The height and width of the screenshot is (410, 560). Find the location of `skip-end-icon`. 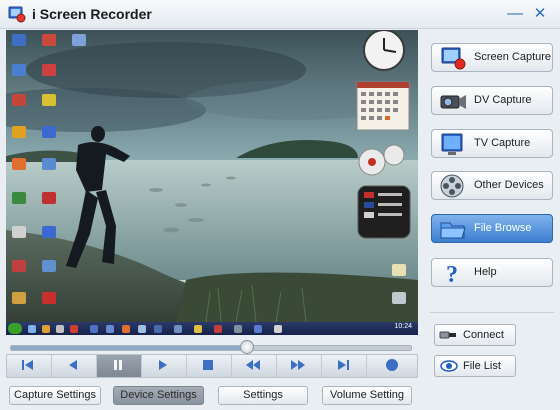

skip-end-icon is located at coordinates (343, 365).